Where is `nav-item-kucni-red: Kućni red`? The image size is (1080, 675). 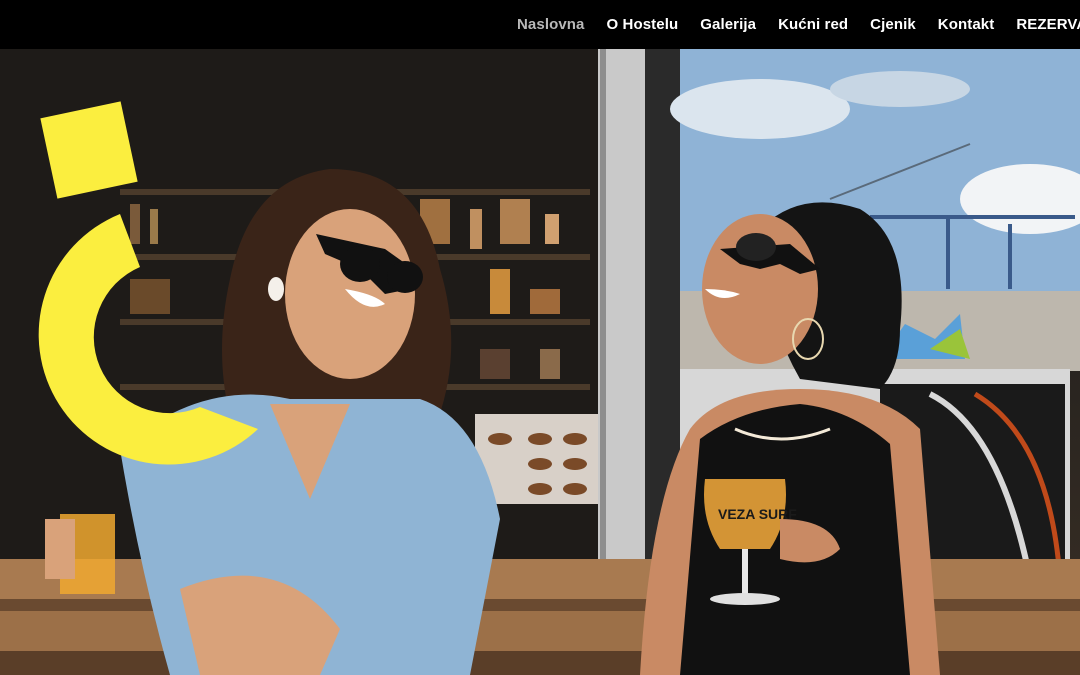
nav-item-kucni-red: Kućni red is located at coordinates (813, 24).